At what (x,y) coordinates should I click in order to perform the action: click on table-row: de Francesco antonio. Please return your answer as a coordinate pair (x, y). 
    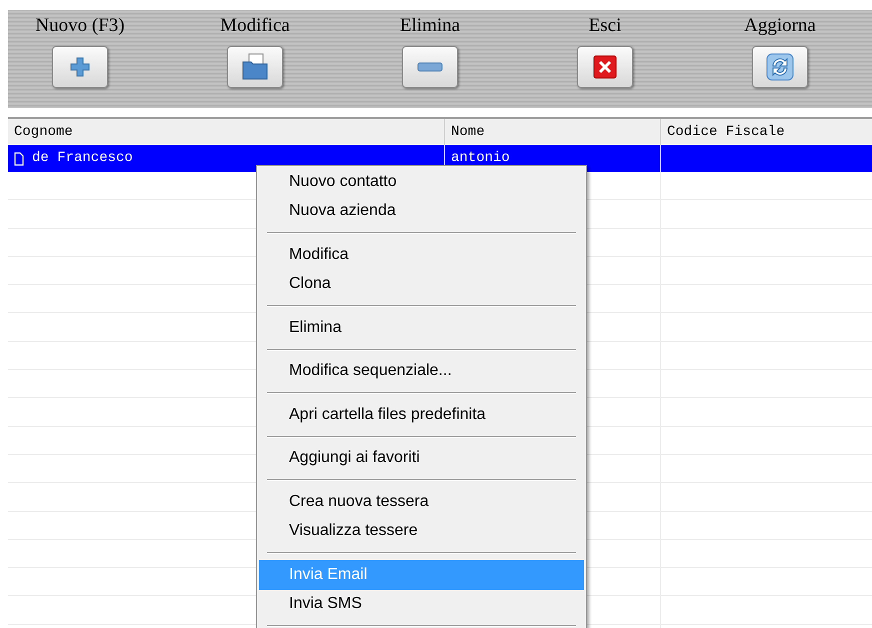
    Looking at the image, I should click on (440, 158).